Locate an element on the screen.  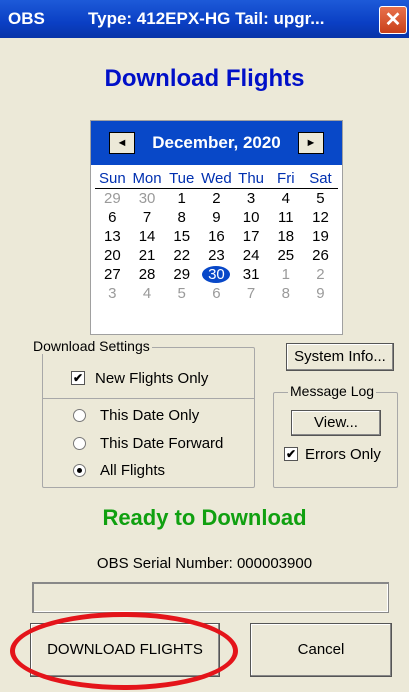
calendar-day: 18 is located at coordinates (285, 236).